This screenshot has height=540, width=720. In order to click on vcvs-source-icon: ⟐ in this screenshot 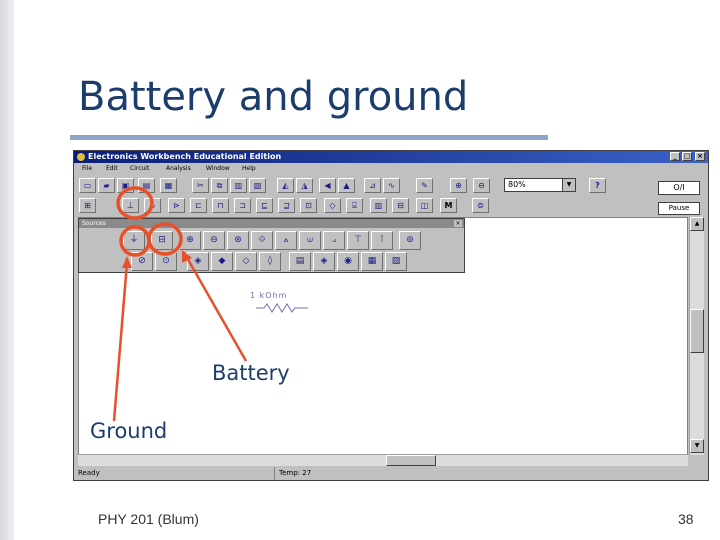, I will do `click(262, 240)`.